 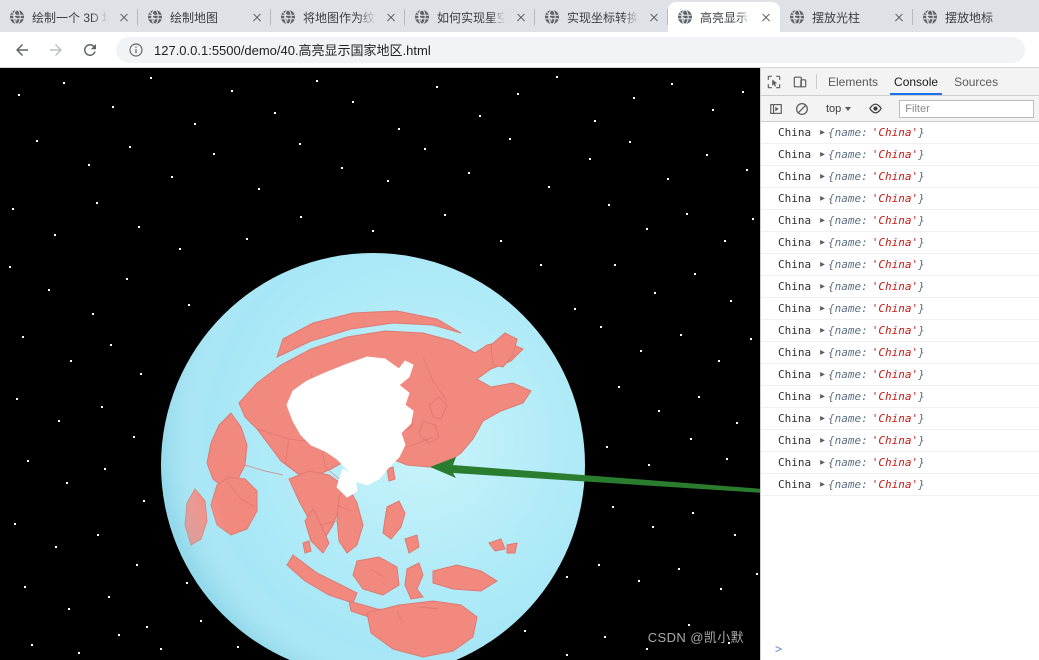 I want to click on console-filter-input: Filter, so click(x=966, y=108).